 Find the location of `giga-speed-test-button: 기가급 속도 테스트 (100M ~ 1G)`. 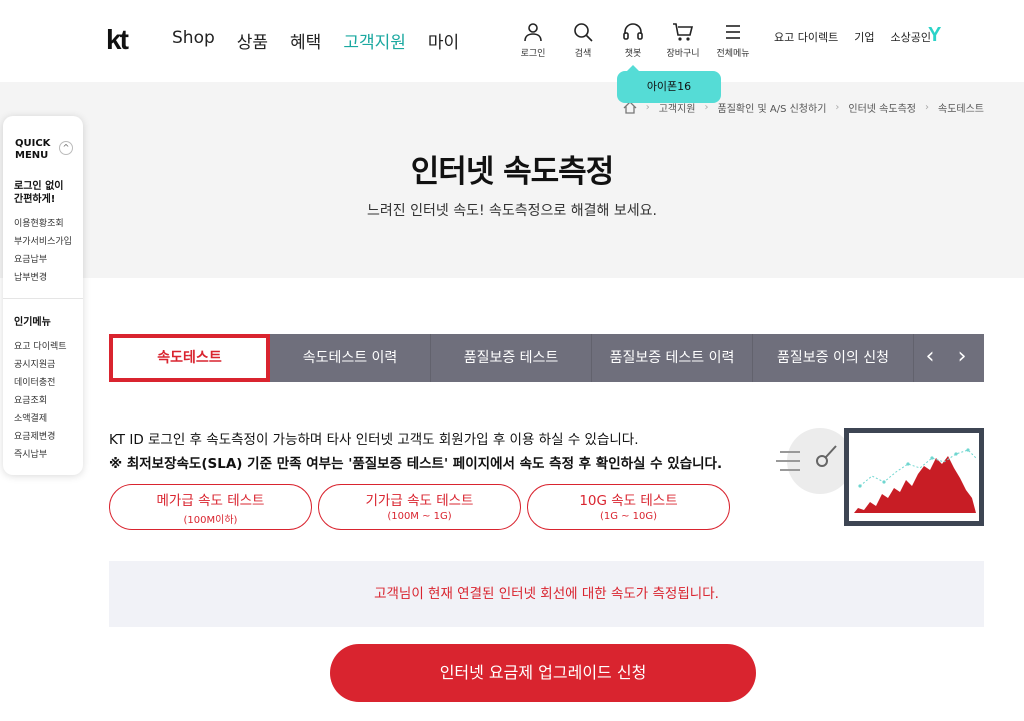

giga-speed-test-button: 기가급 속도 테스트 (100M ~ 1G) is located at coordinates (419, 507).